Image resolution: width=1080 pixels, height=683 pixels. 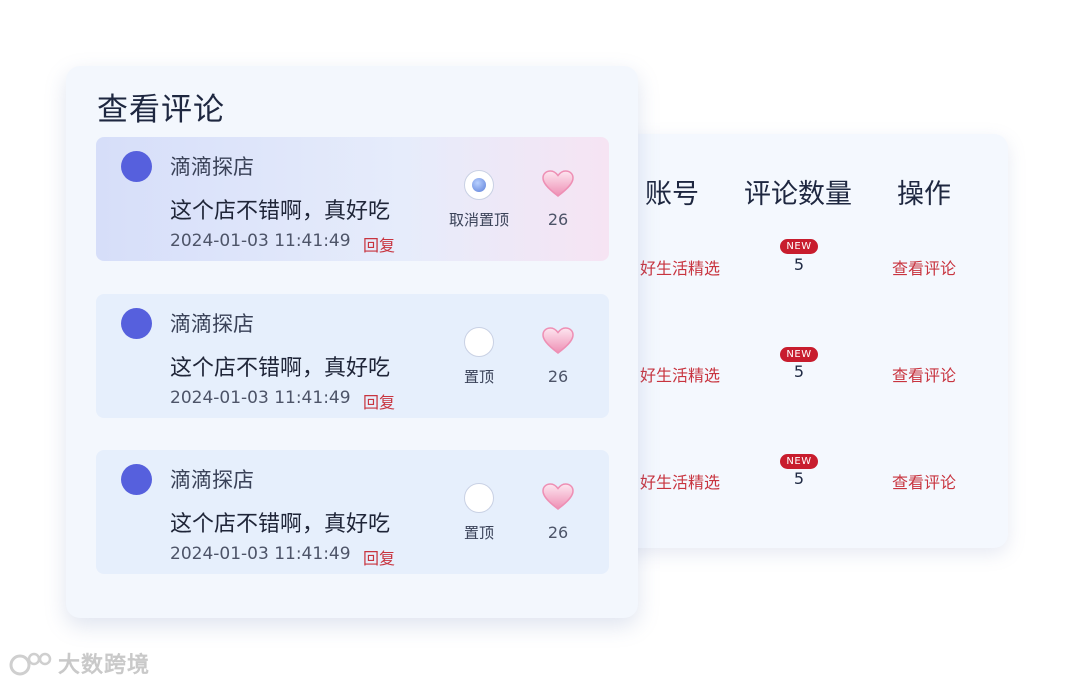 What do you see at coordinates (924, 194) in the screenshot?
I see `column-header-actions: 操作` at bounding box center [924, 194].